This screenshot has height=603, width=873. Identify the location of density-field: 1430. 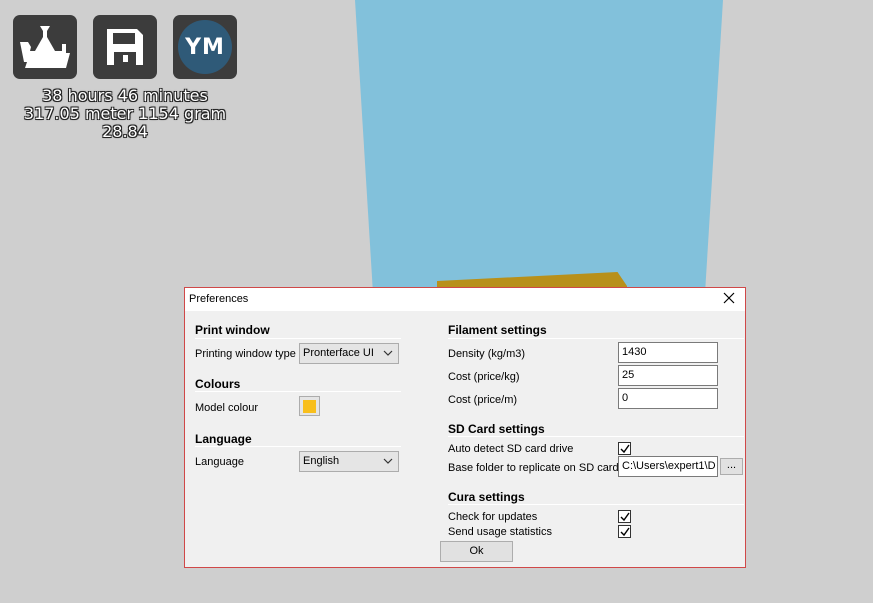
(668, 352).